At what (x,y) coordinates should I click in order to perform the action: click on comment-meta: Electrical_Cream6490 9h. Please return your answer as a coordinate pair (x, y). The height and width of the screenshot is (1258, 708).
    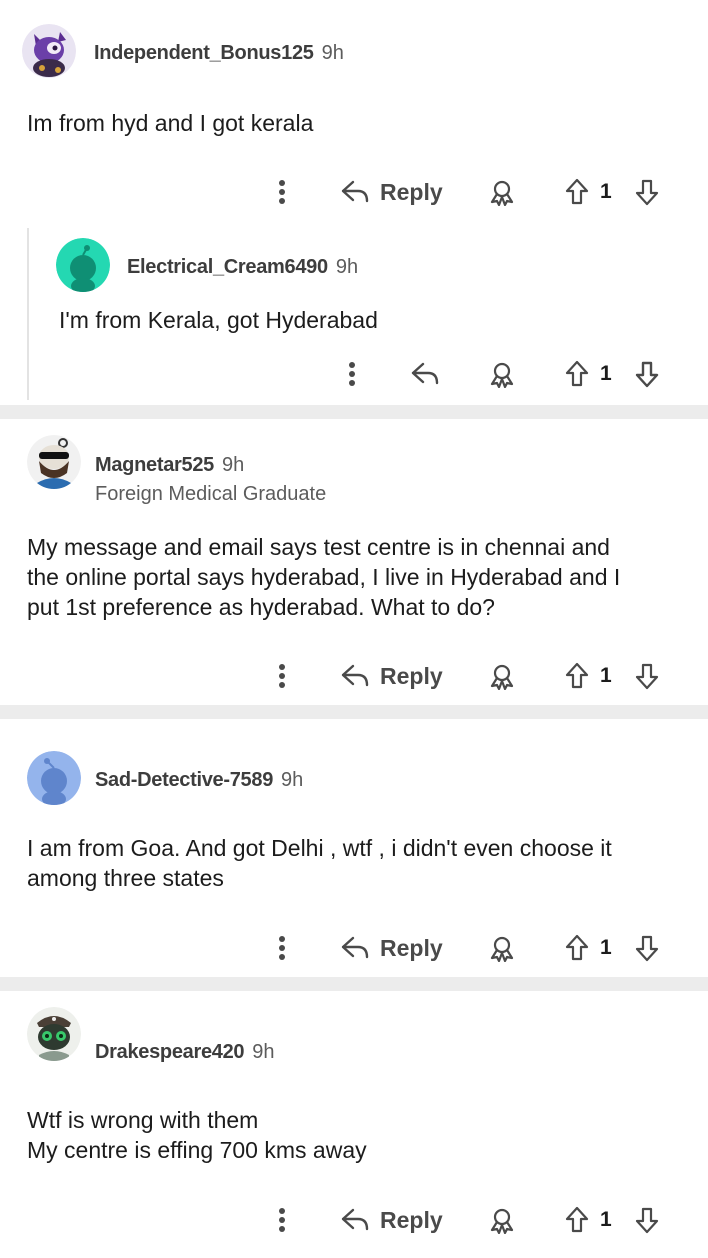
    Looking at the image, I should click on (242, 267).